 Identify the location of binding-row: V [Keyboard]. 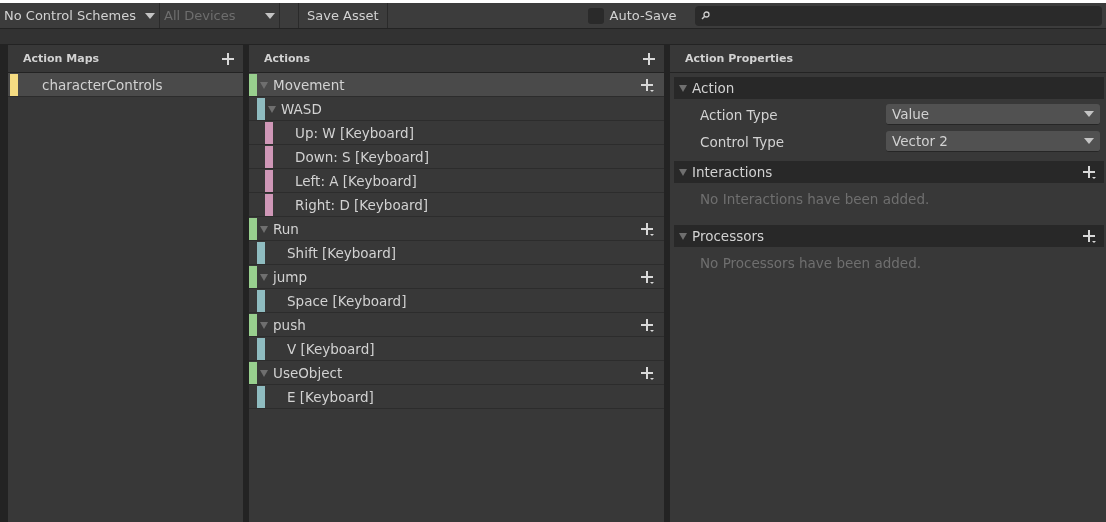
(456, 349).